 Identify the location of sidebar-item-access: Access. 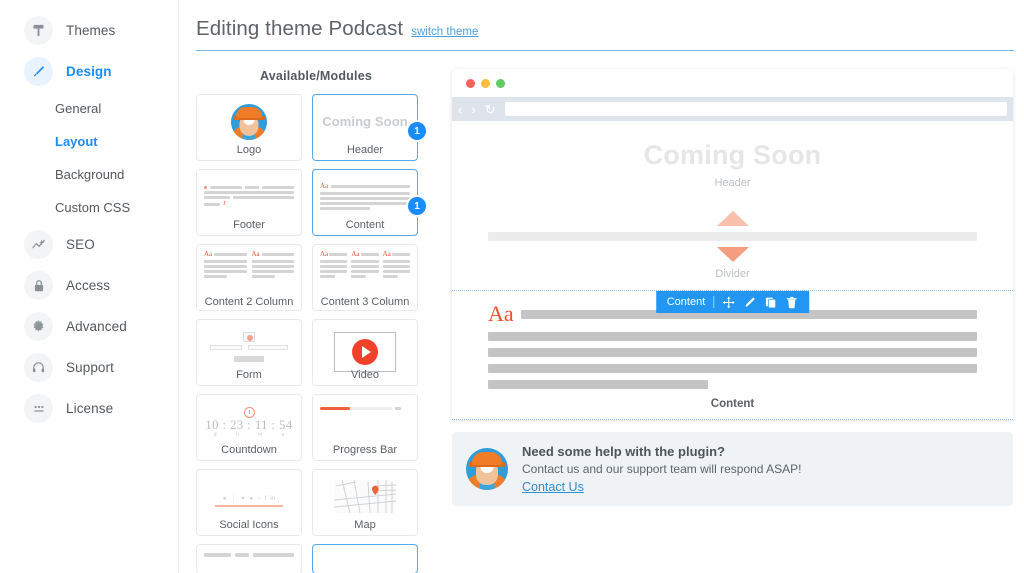
(89, 285).